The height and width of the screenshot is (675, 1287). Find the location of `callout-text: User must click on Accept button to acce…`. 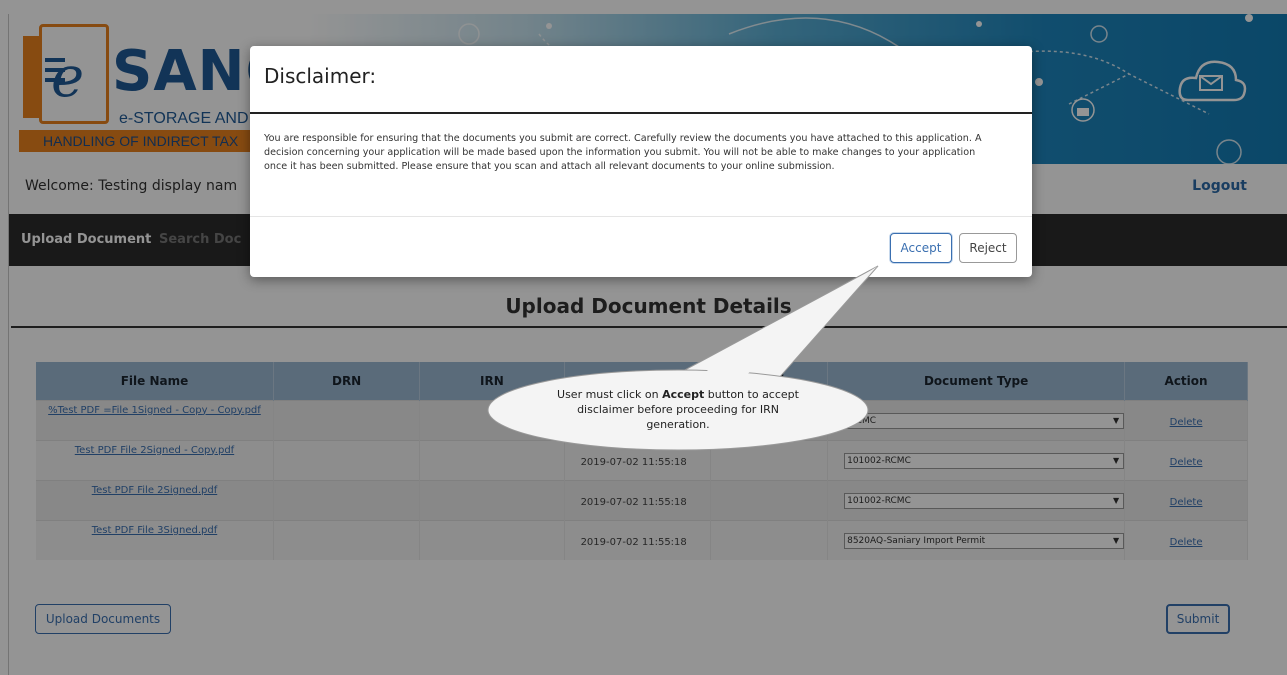

callout-text: User must click on Accept button to acce… is located at coordinates (678, 409).